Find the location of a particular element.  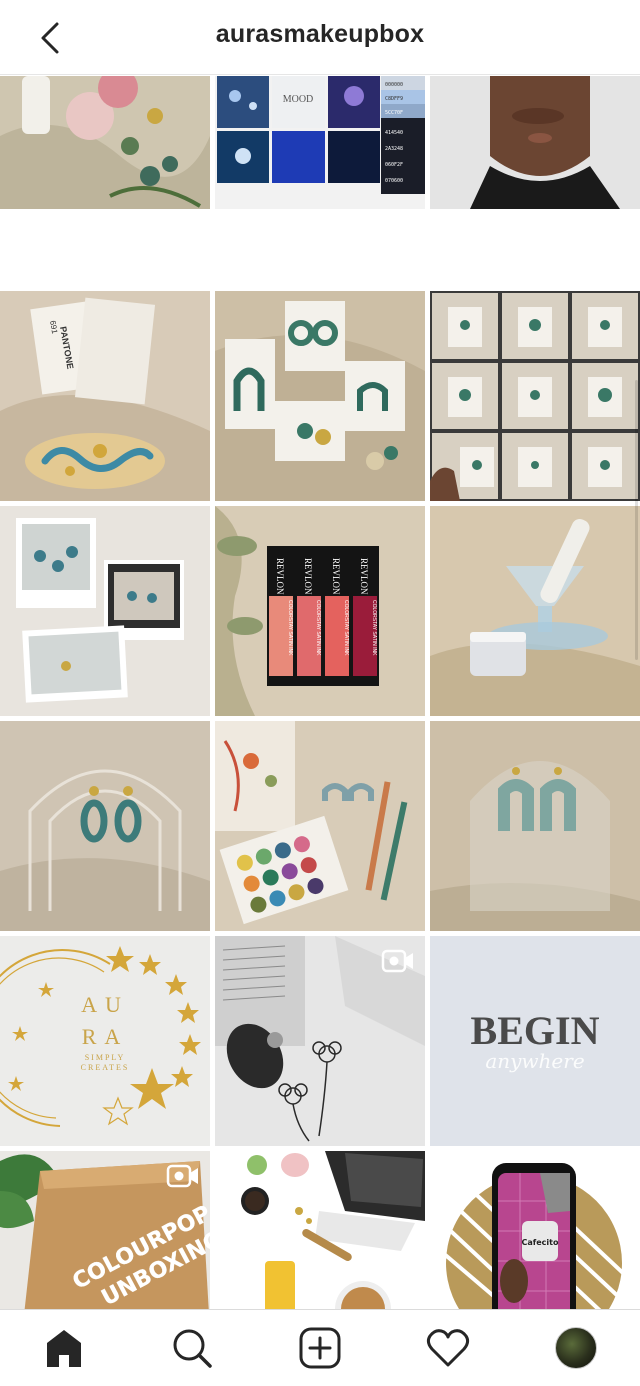

swatch-code: 414540 is located at coordinates (394, 133).